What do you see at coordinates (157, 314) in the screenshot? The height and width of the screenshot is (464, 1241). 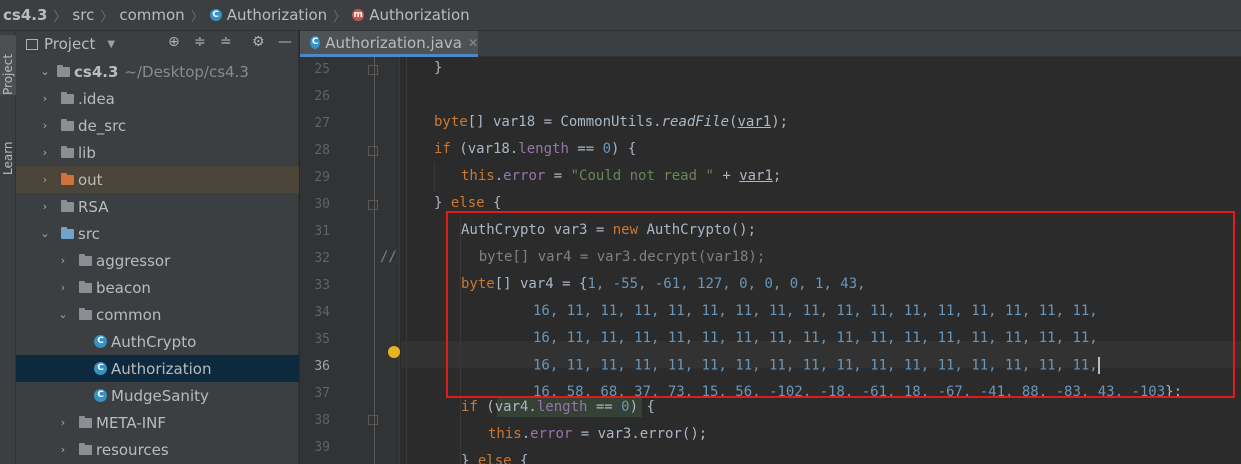 I see `tree-item-common: ⌄ common` at bounding box center [157, 314].